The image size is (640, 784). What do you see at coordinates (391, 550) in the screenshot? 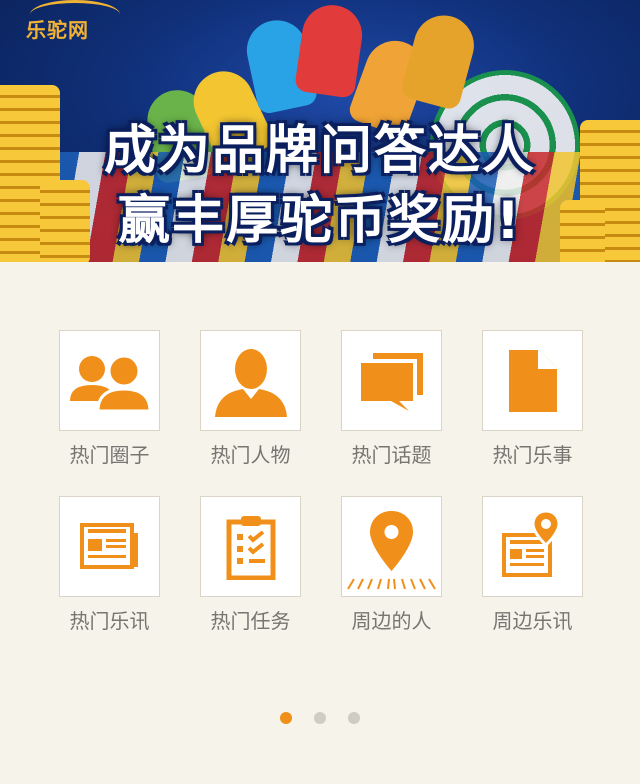
I see `location-pin-icon` at bounding box center [391, 550].